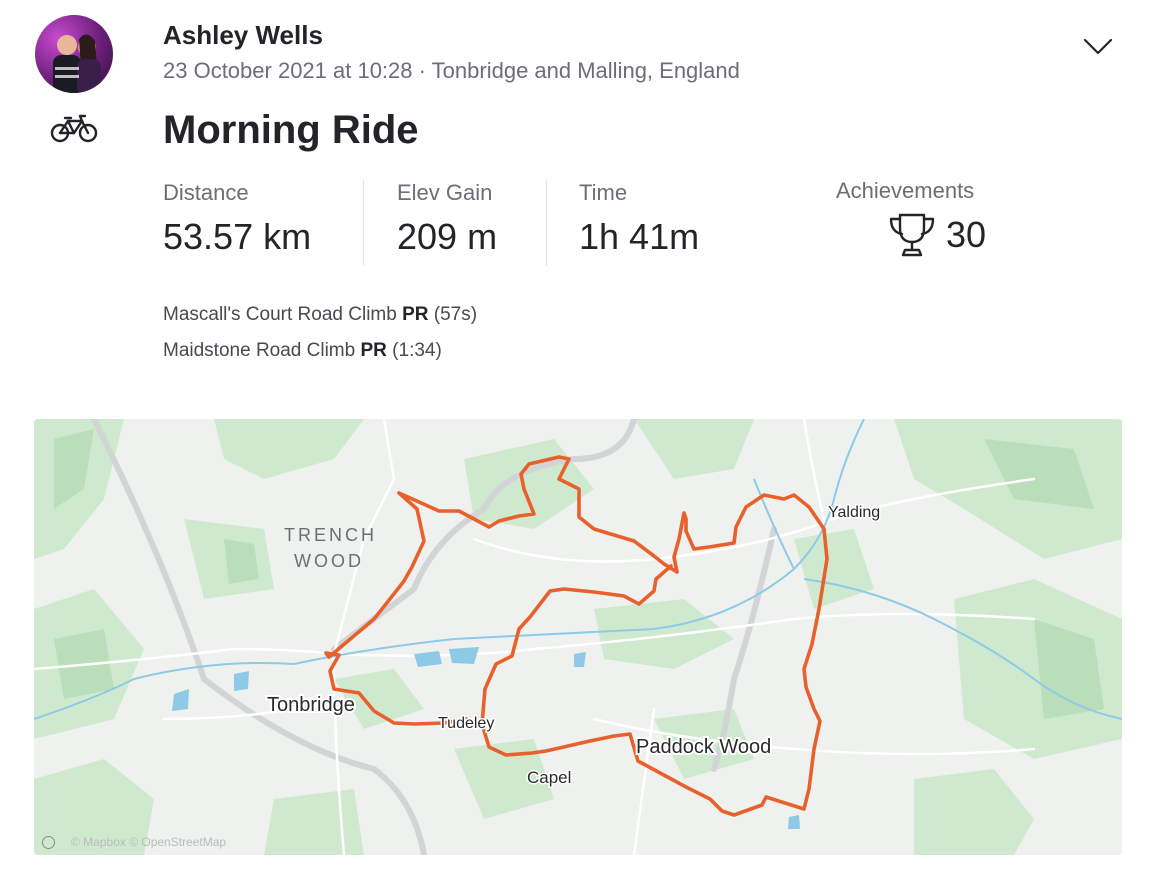 This screenshot has height=894, width=1152. What do you see at coordinates (206, 192) in the screenshot?
I see `stat-label: Distance` at bounding box center [206, 192].